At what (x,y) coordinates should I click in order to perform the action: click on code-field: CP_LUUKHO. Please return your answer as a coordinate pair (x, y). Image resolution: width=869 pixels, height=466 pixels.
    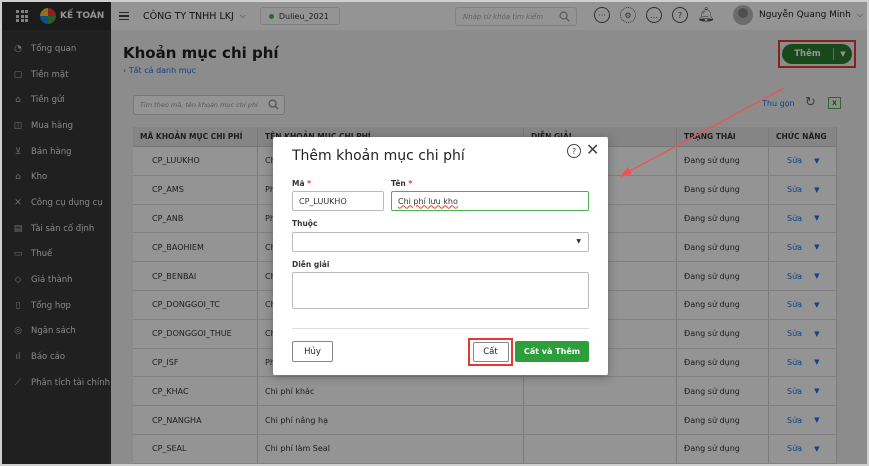
    Looking at the image, I should click on (338, 201).